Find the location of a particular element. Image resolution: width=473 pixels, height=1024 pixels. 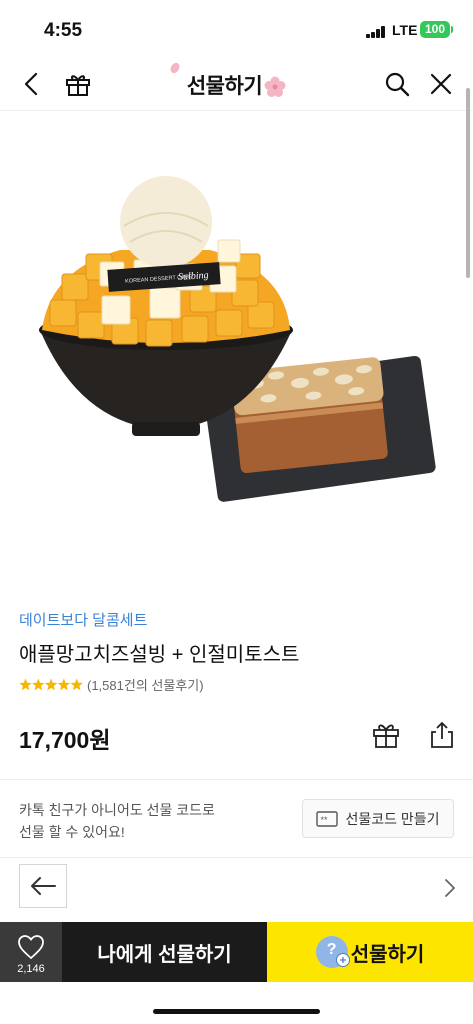

gift-help-icon: ? is located at coordinates (332, 952).